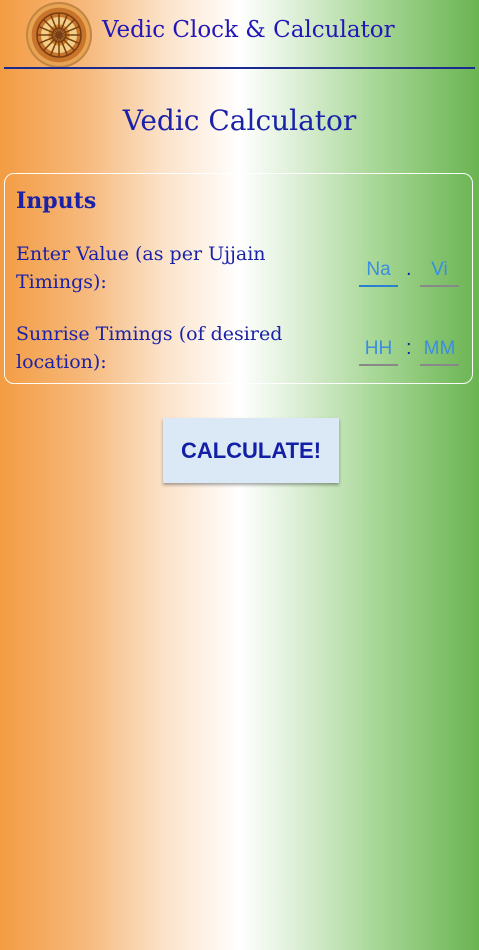  I want to click on value-label: Enter Value (as per Ujjain Timings):, so click(141, 268).